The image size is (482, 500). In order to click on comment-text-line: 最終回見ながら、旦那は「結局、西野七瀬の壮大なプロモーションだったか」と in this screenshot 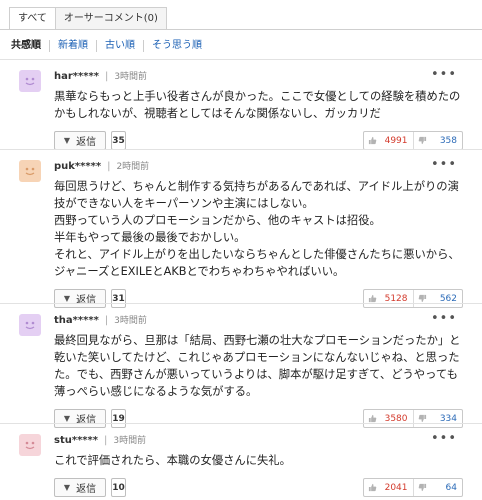, I will do `click(257, 340)`.